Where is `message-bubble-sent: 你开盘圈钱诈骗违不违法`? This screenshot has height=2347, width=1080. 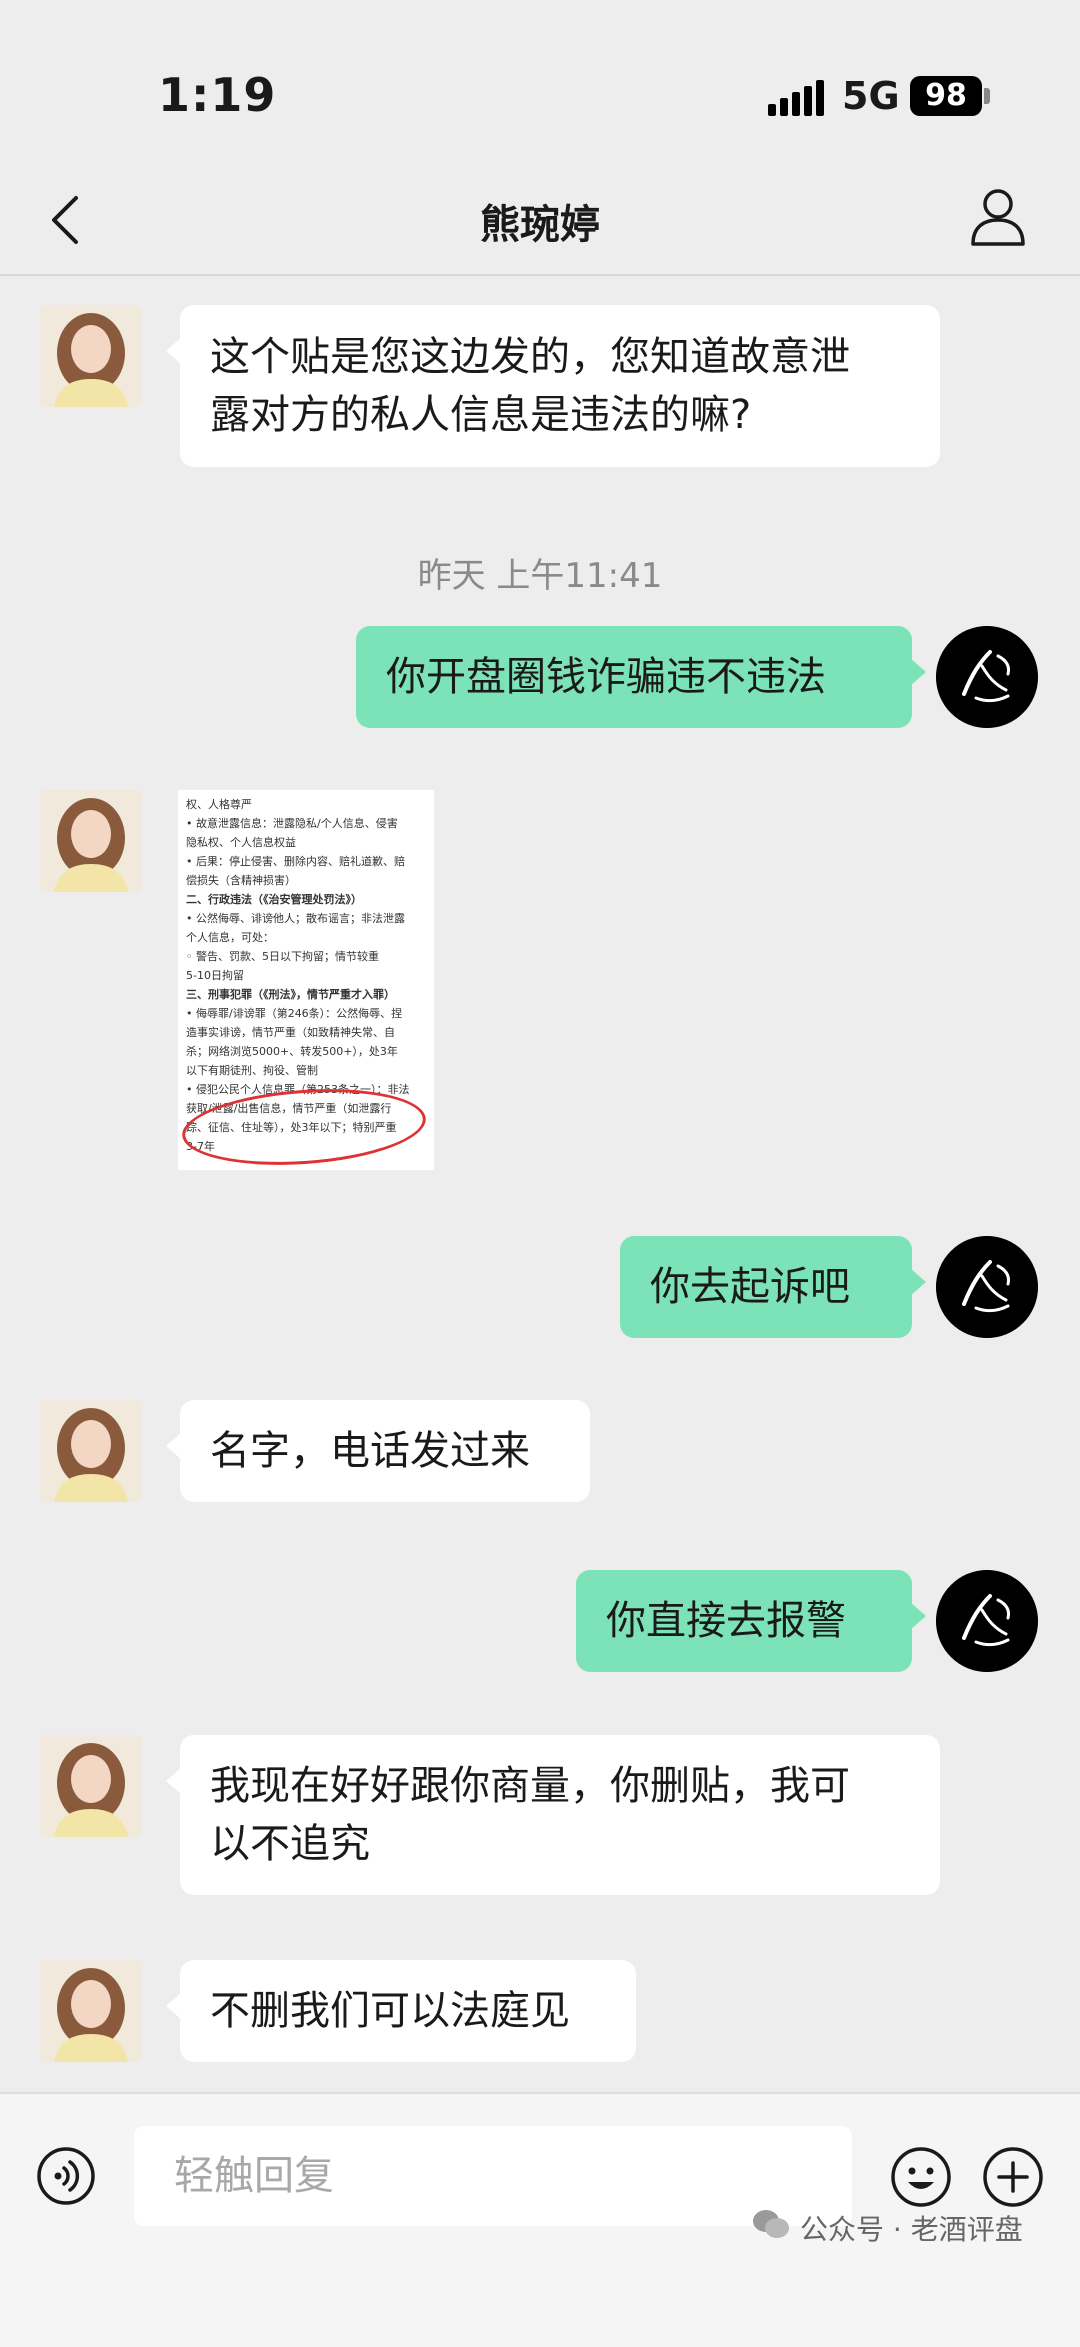 message-bubble-sent: 你开盘圈钱诈骗违不违法 is located at coordinates (641, 677).